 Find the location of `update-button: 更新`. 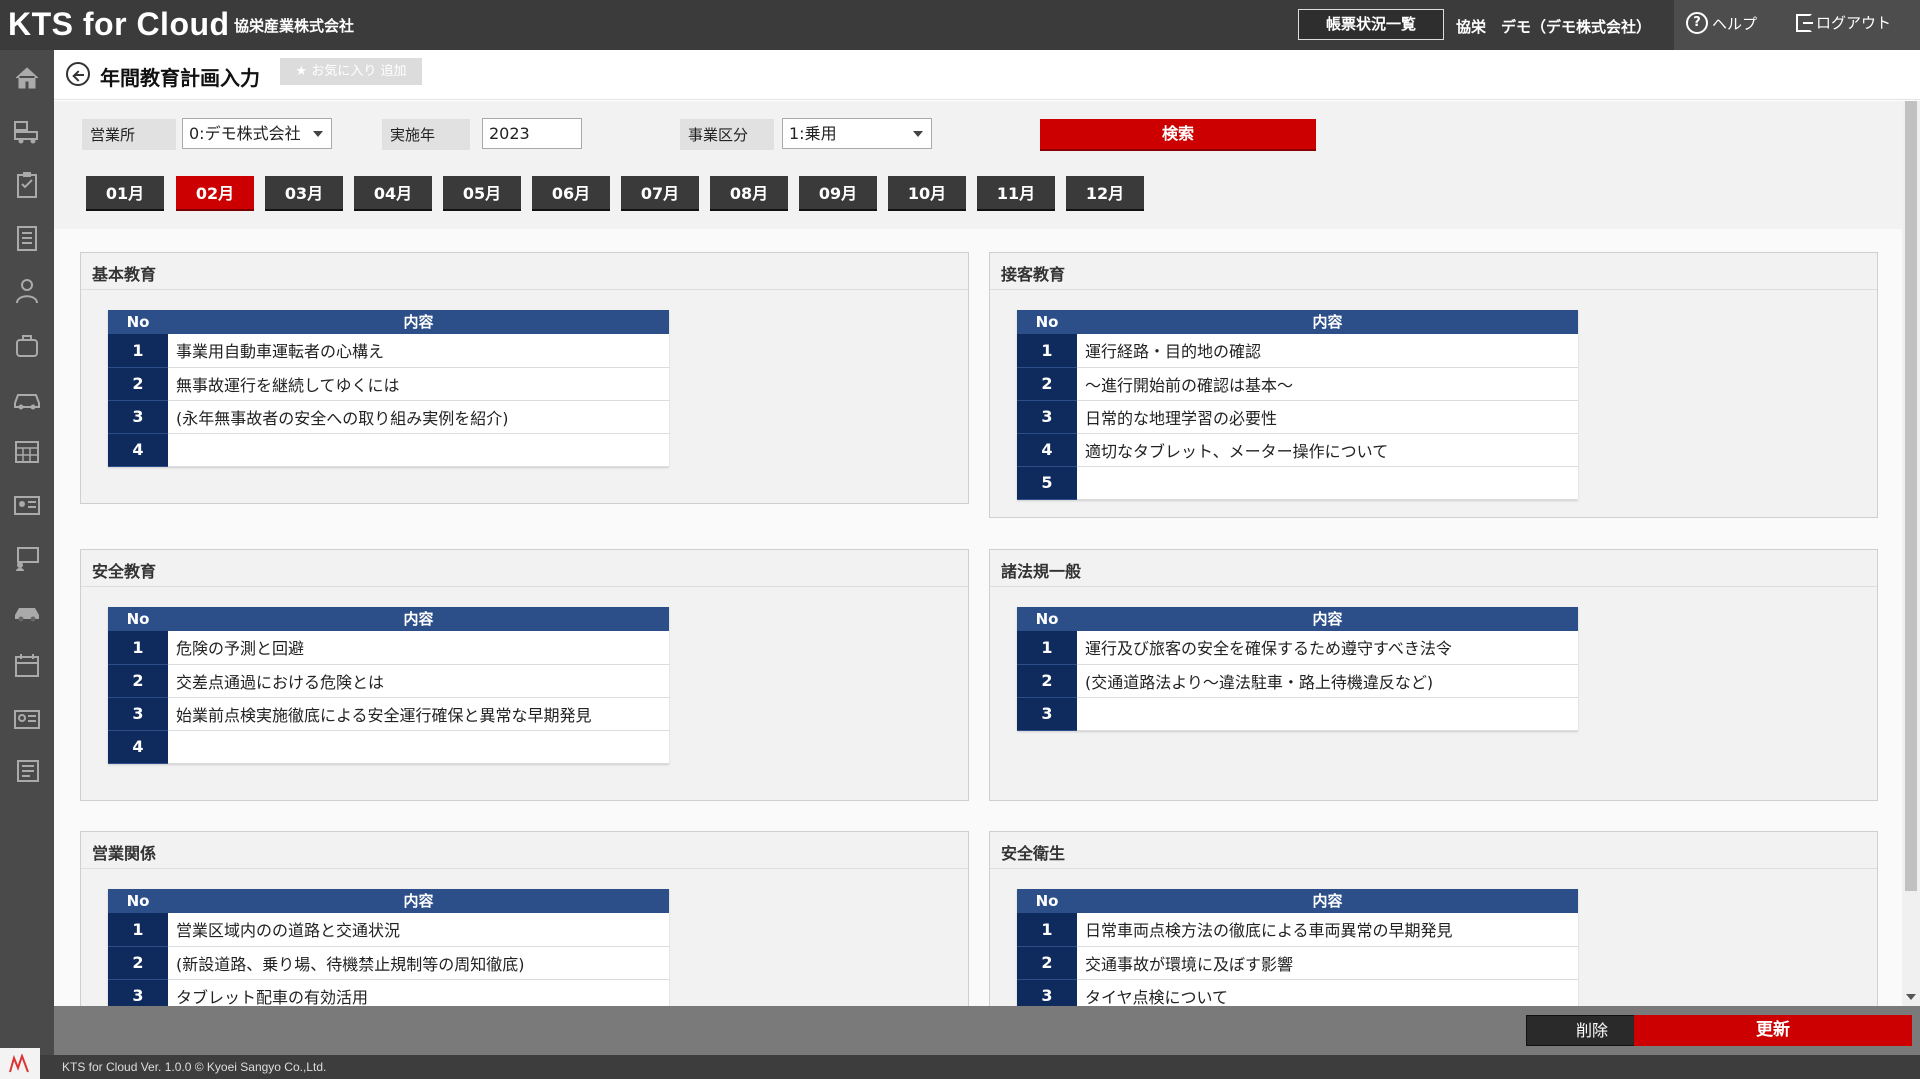

update-button: 更新 is located at coordinates (1773, 1030).